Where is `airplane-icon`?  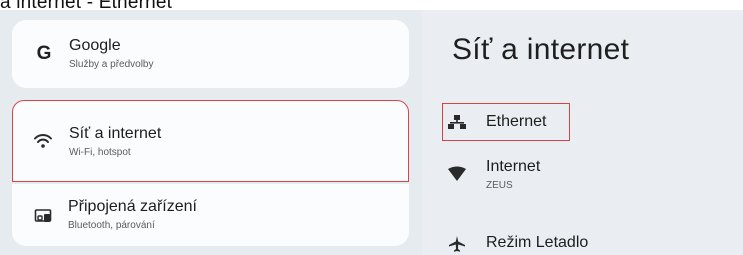
airplane-icon is located at coordinates (457, 244).